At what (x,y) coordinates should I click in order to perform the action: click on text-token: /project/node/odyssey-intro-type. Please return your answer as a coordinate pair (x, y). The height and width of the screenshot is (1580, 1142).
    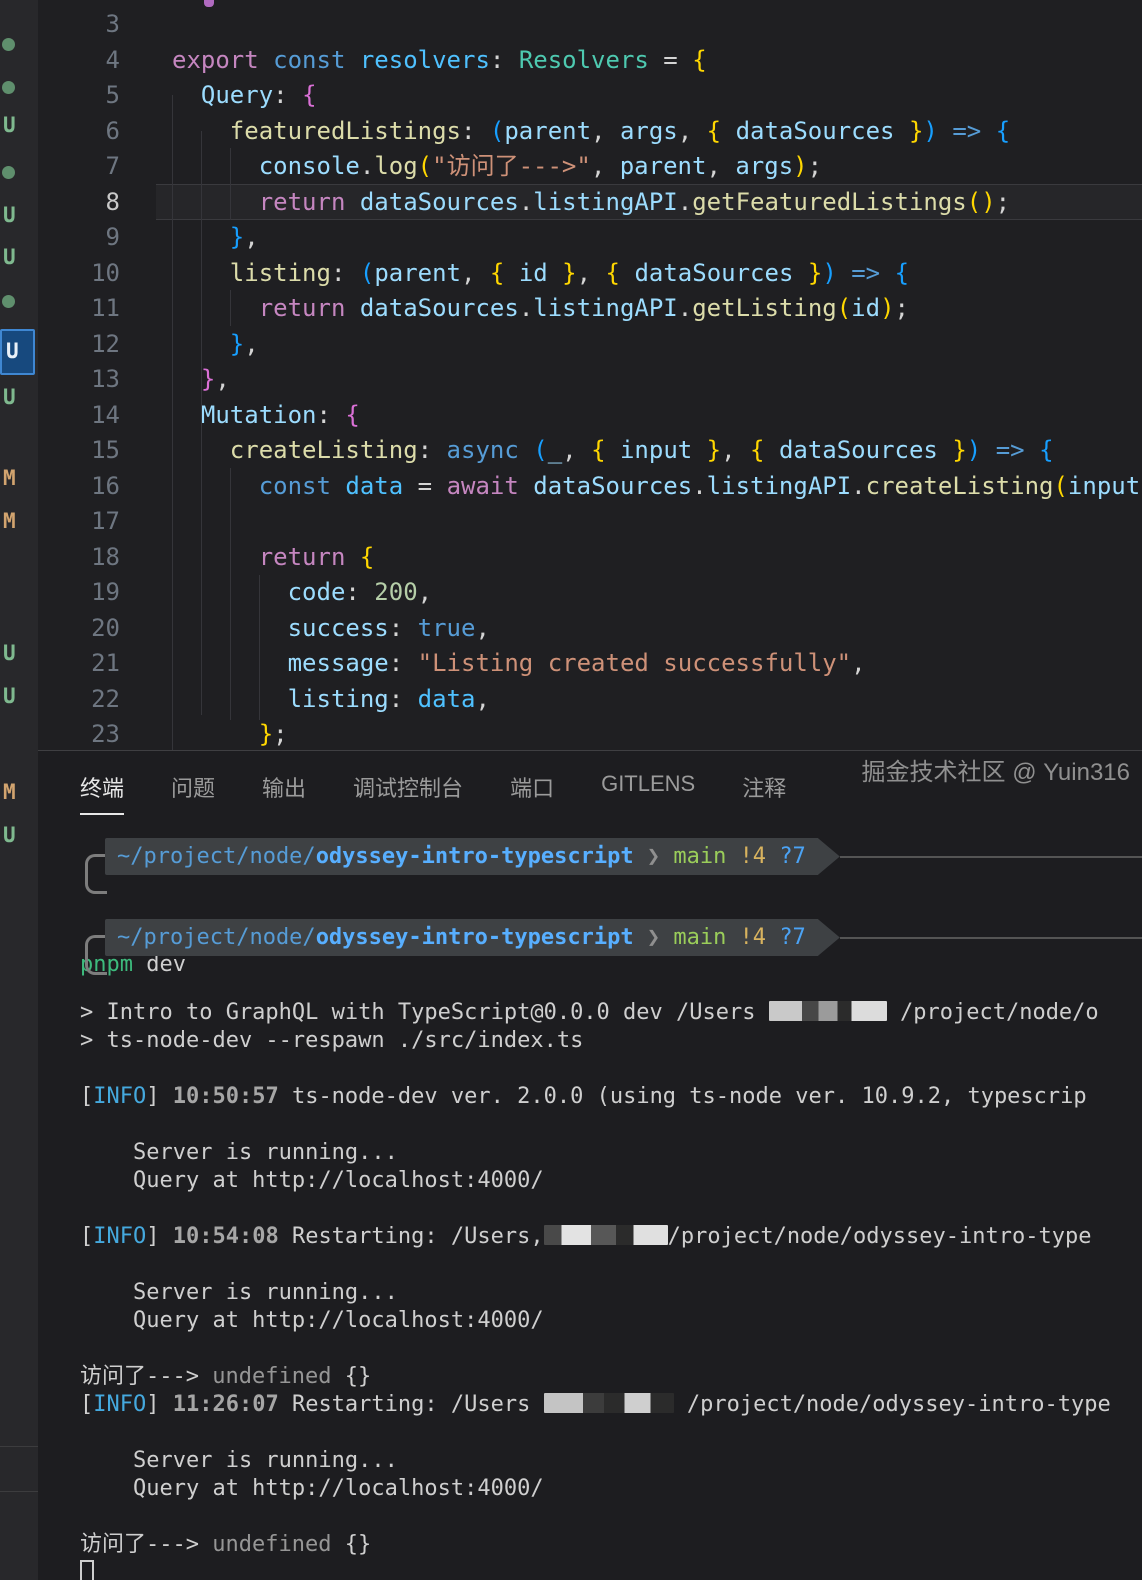
    Looking at the image, I should click on (892, 1404).